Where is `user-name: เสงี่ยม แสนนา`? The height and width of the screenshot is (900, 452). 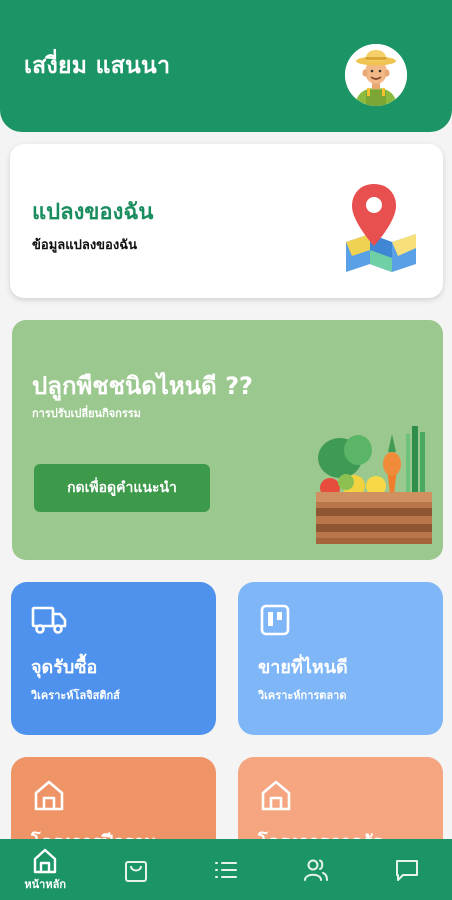
user-name: เสงี่ยม แสนนา is located at coordinates (97, 66).